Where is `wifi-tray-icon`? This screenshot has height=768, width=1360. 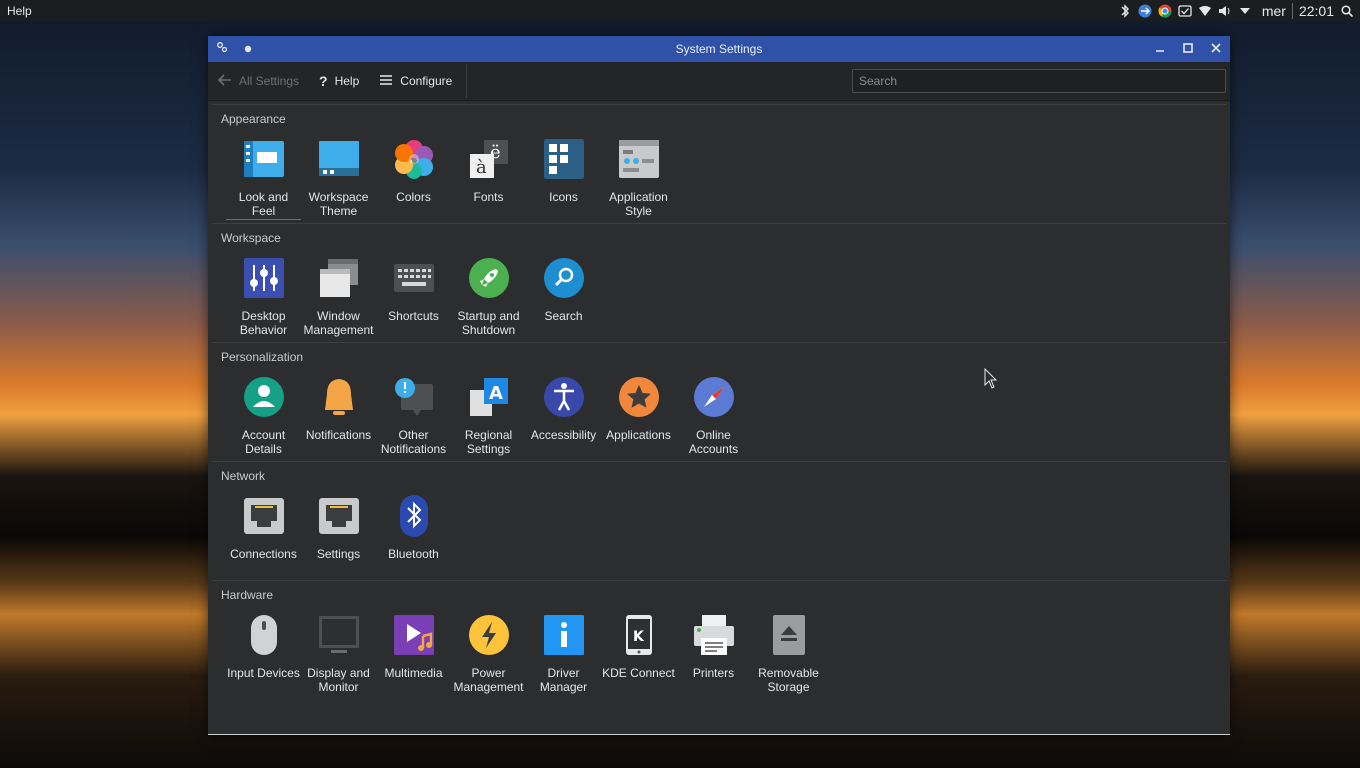
wifi-tray-icon is located at coordinates (1205, 11).